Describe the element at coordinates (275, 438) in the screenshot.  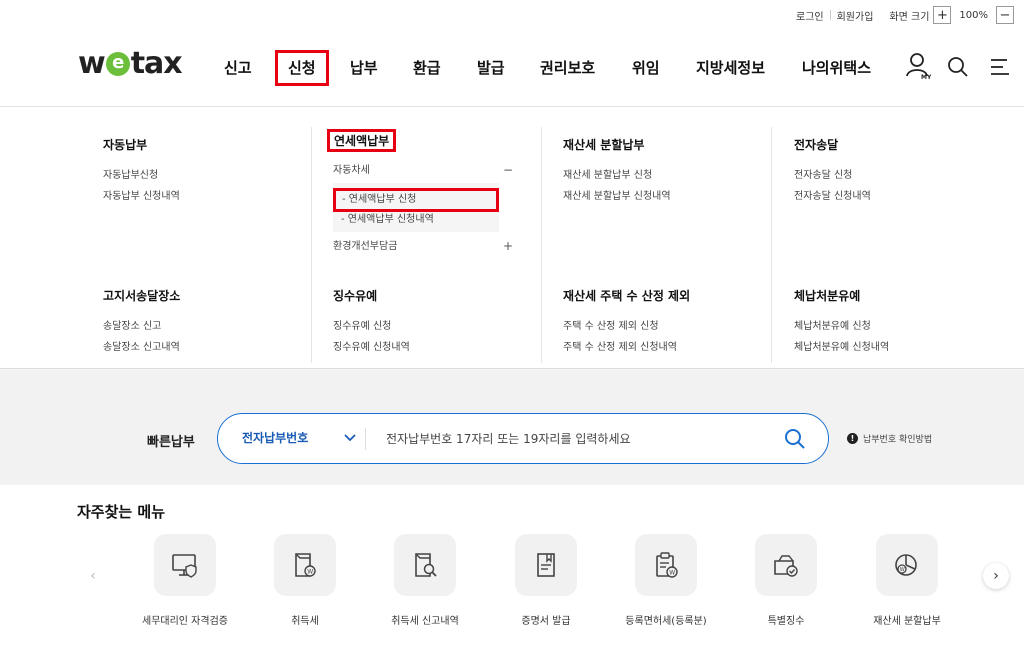
I see `payment-type-select: 전자납부번호` at that location.